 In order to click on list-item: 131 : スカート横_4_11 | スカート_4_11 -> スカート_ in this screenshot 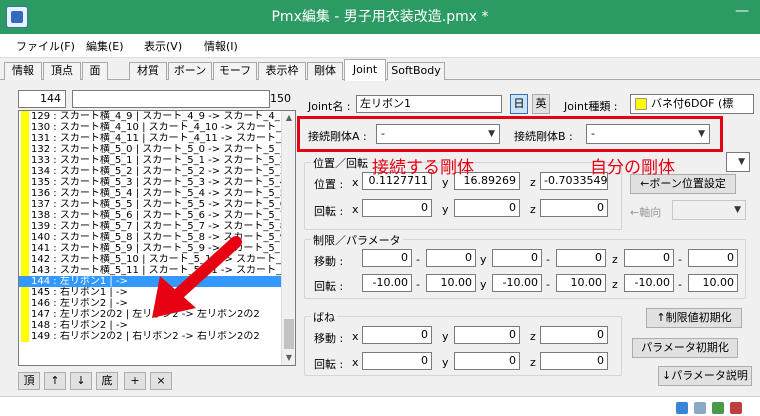, I will do `click(150, 138)`.